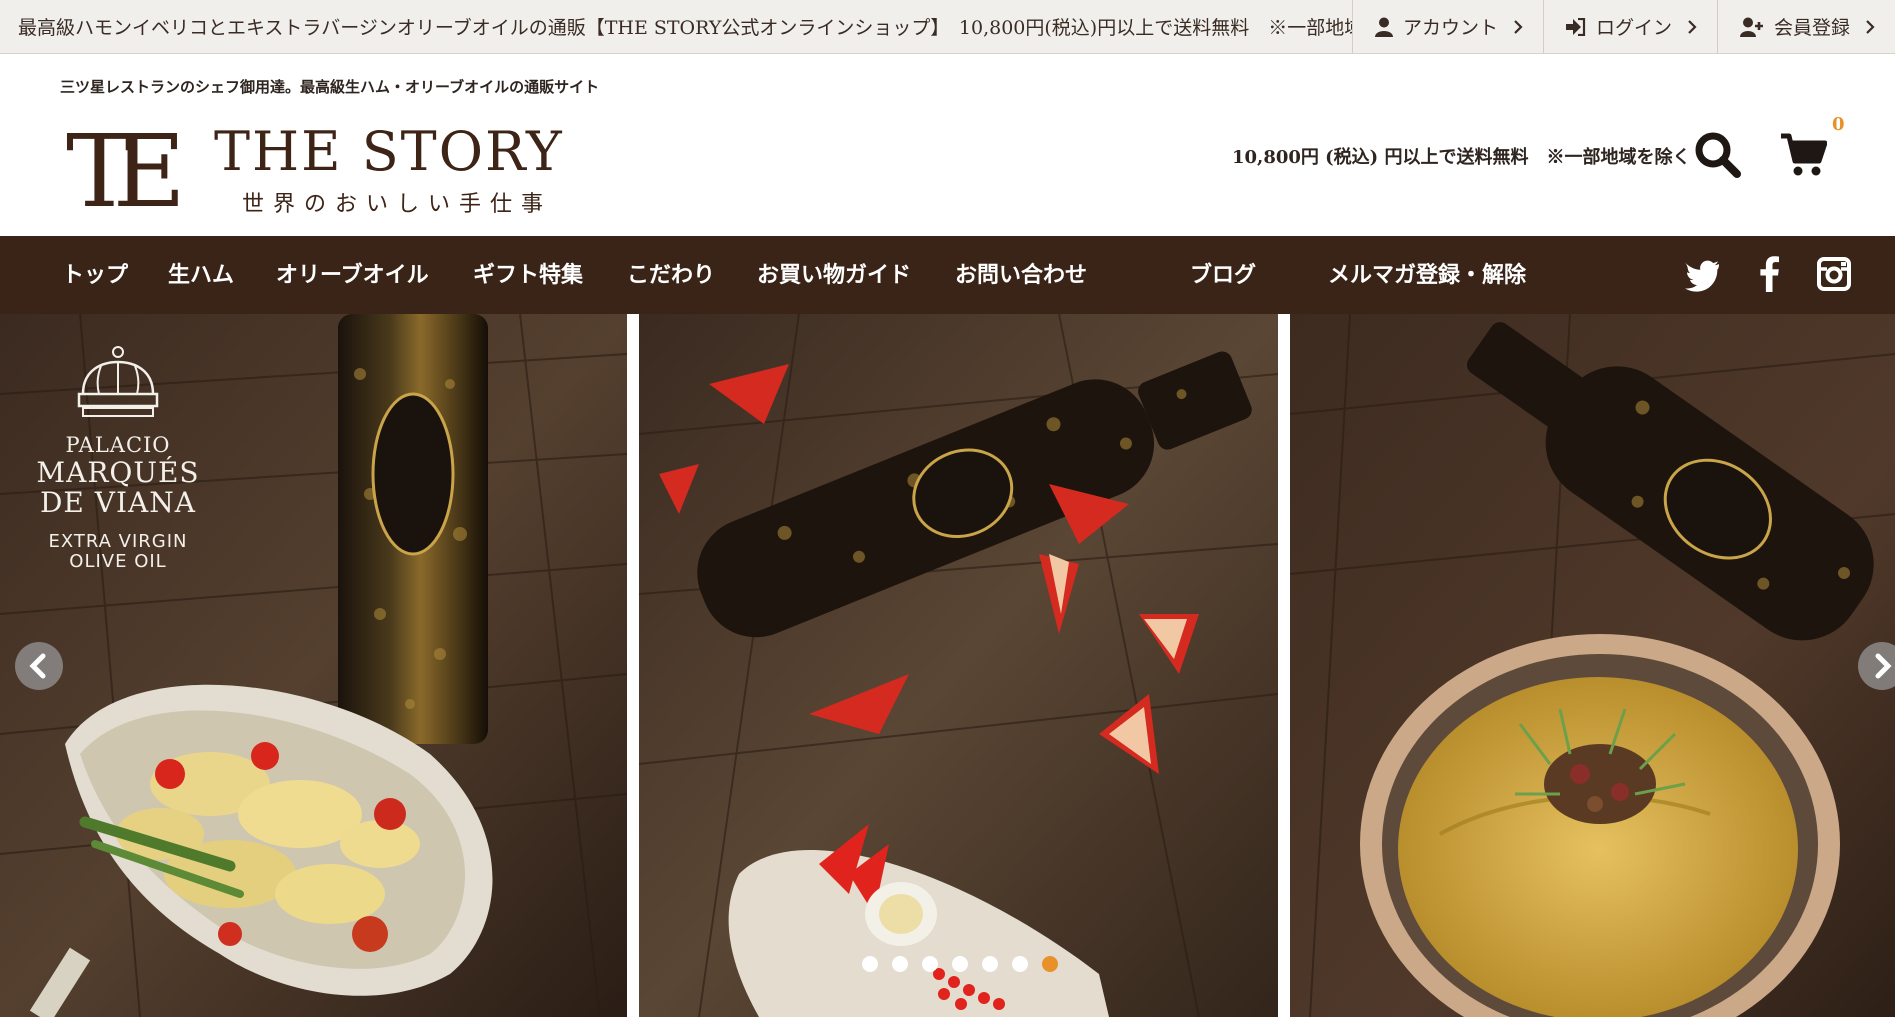 This screenshot has width=1895, height=1023. I want to click on cart-icon, so click(1804, 154).